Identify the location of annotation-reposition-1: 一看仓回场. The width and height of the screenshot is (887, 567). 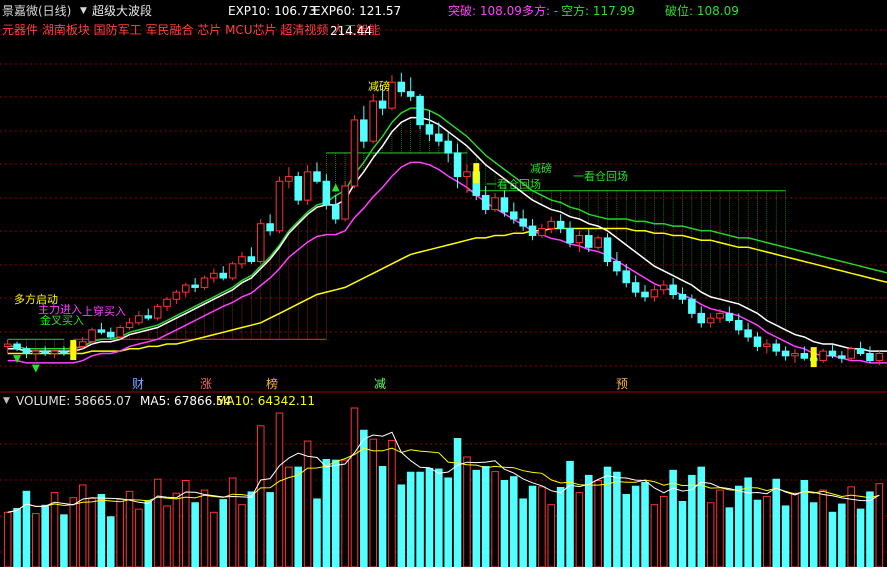
(513, 184).